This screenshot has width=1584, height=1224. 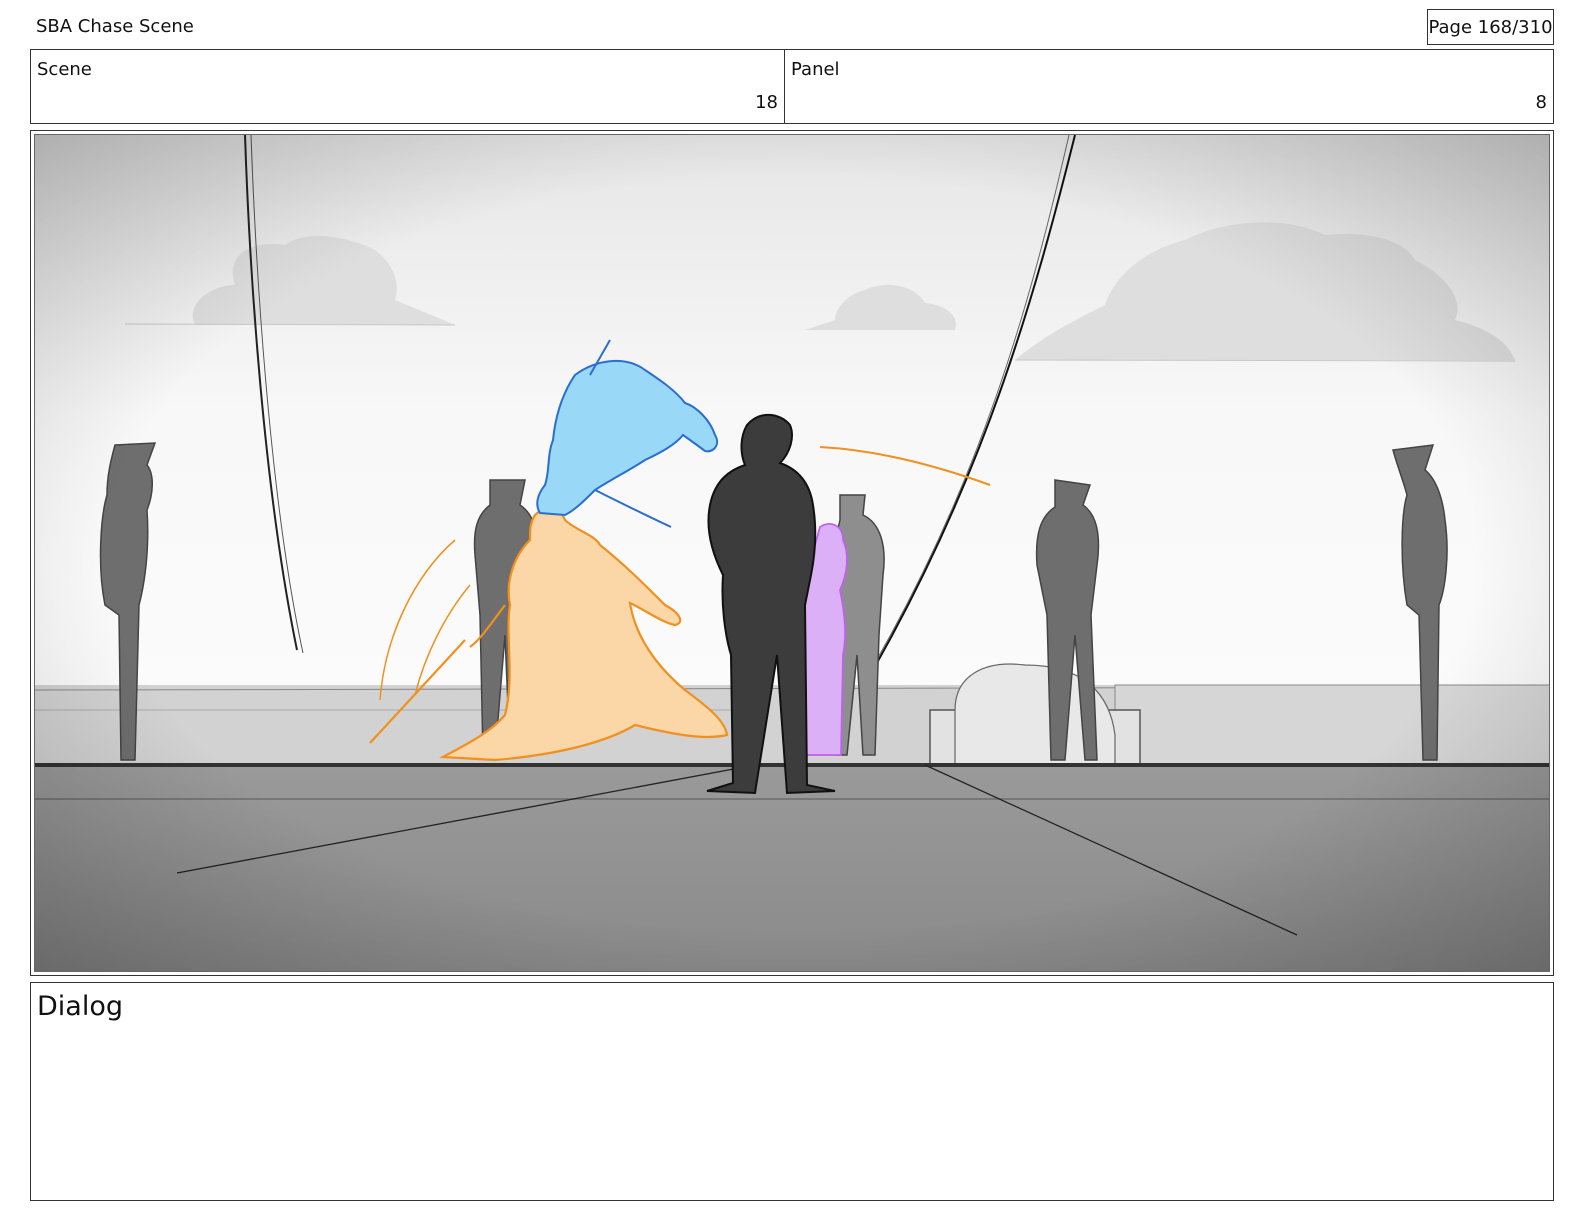 I want to click on scene-cell: Scene 18, so click(x=408, y=86).